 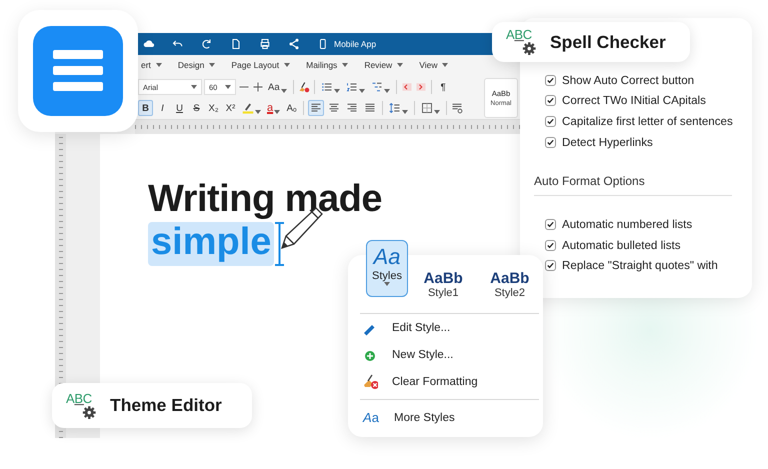 What do you see at coordinates (213, 108) in the screenshot?
I see `format-button: X₂` at bounding box center [213, 108].